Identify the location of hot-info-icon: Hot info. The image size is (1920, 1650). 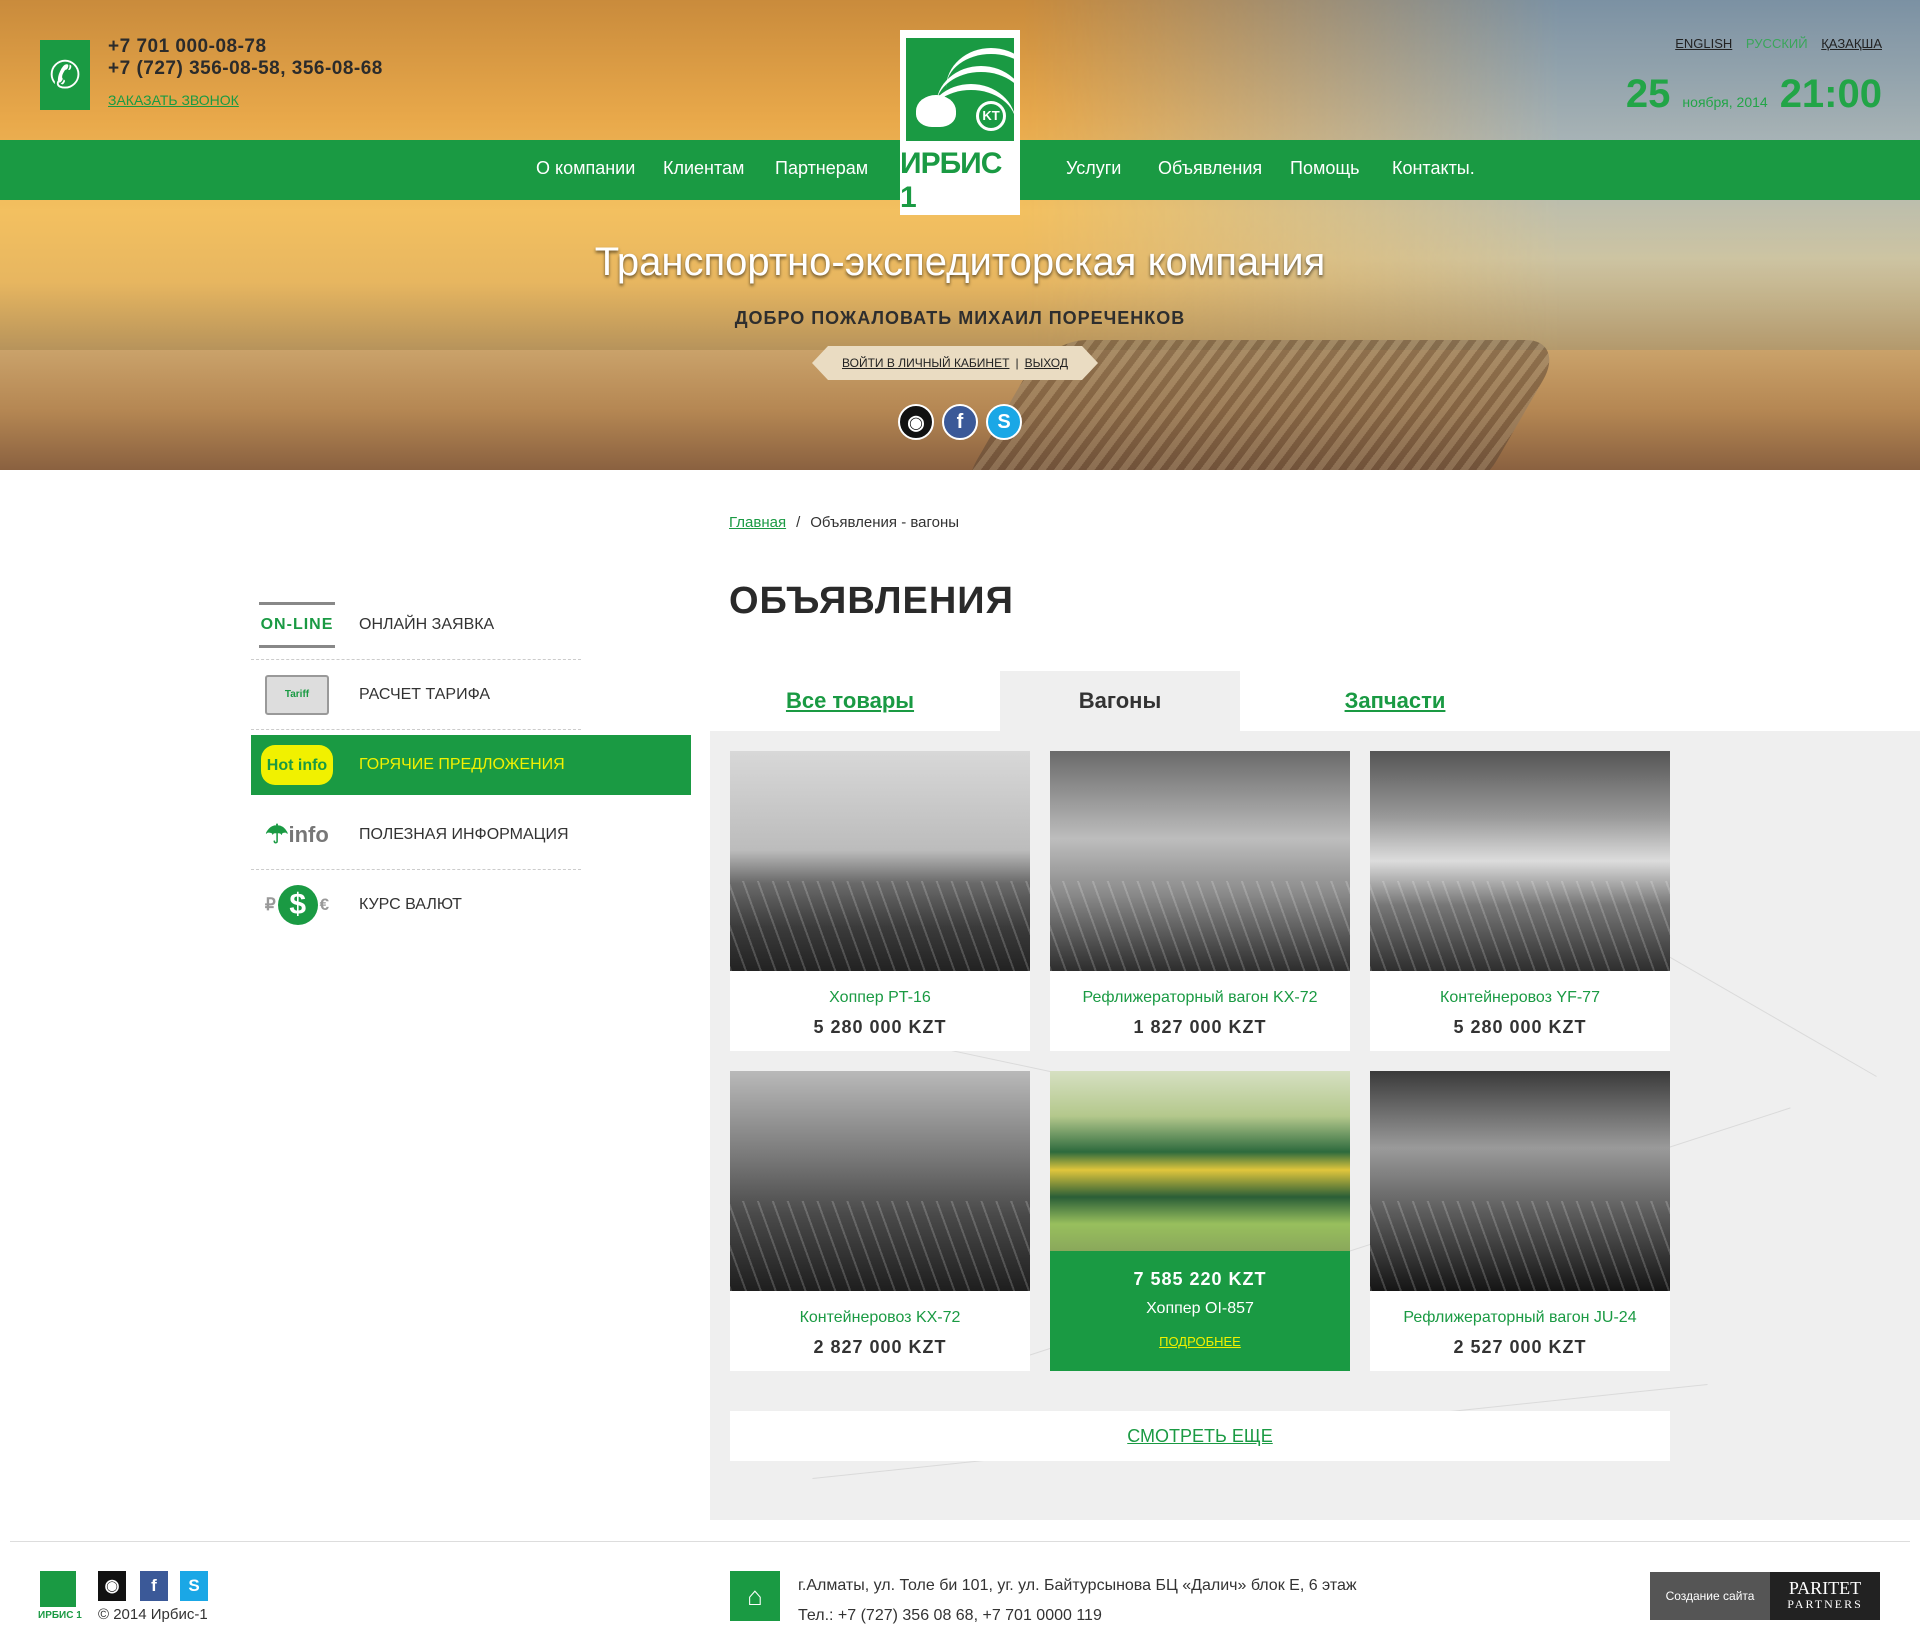
(297, 765).